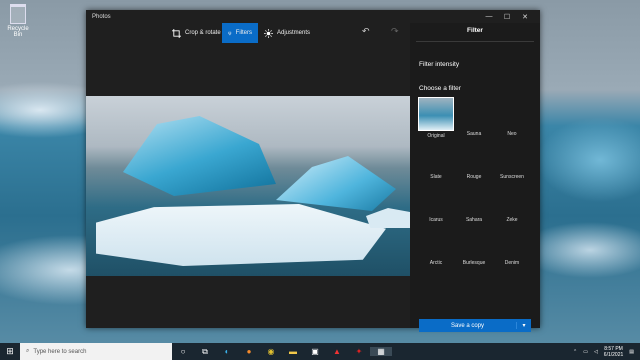 This screenshot has width=640, height=360. Describe the element at coordinates (28, 351) in the screenshot. I see `search-icon: ⌕` at that location.